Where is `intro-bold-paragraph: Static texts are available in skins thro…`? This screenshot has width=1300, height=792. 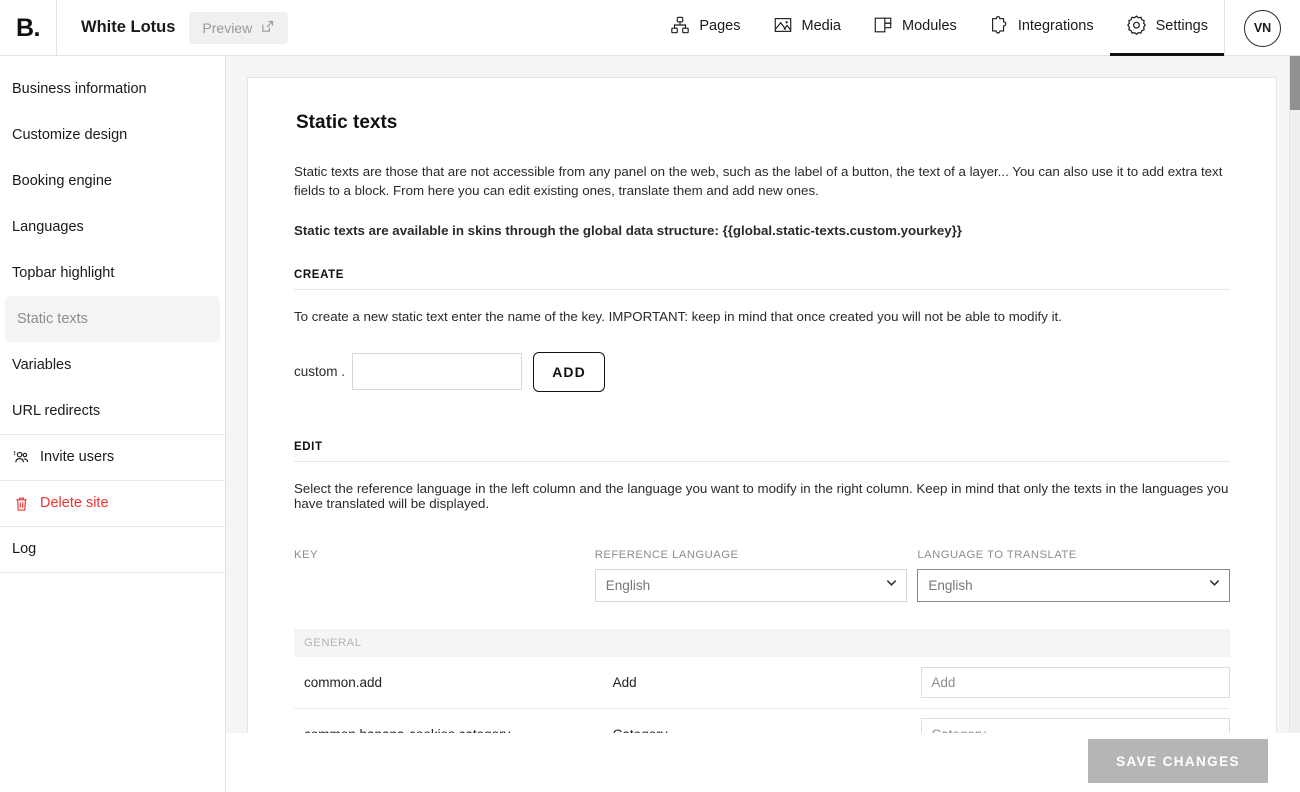 intro-bold-paragraph: Static texts are available in skins thro… is located at coordinates (628, 230).